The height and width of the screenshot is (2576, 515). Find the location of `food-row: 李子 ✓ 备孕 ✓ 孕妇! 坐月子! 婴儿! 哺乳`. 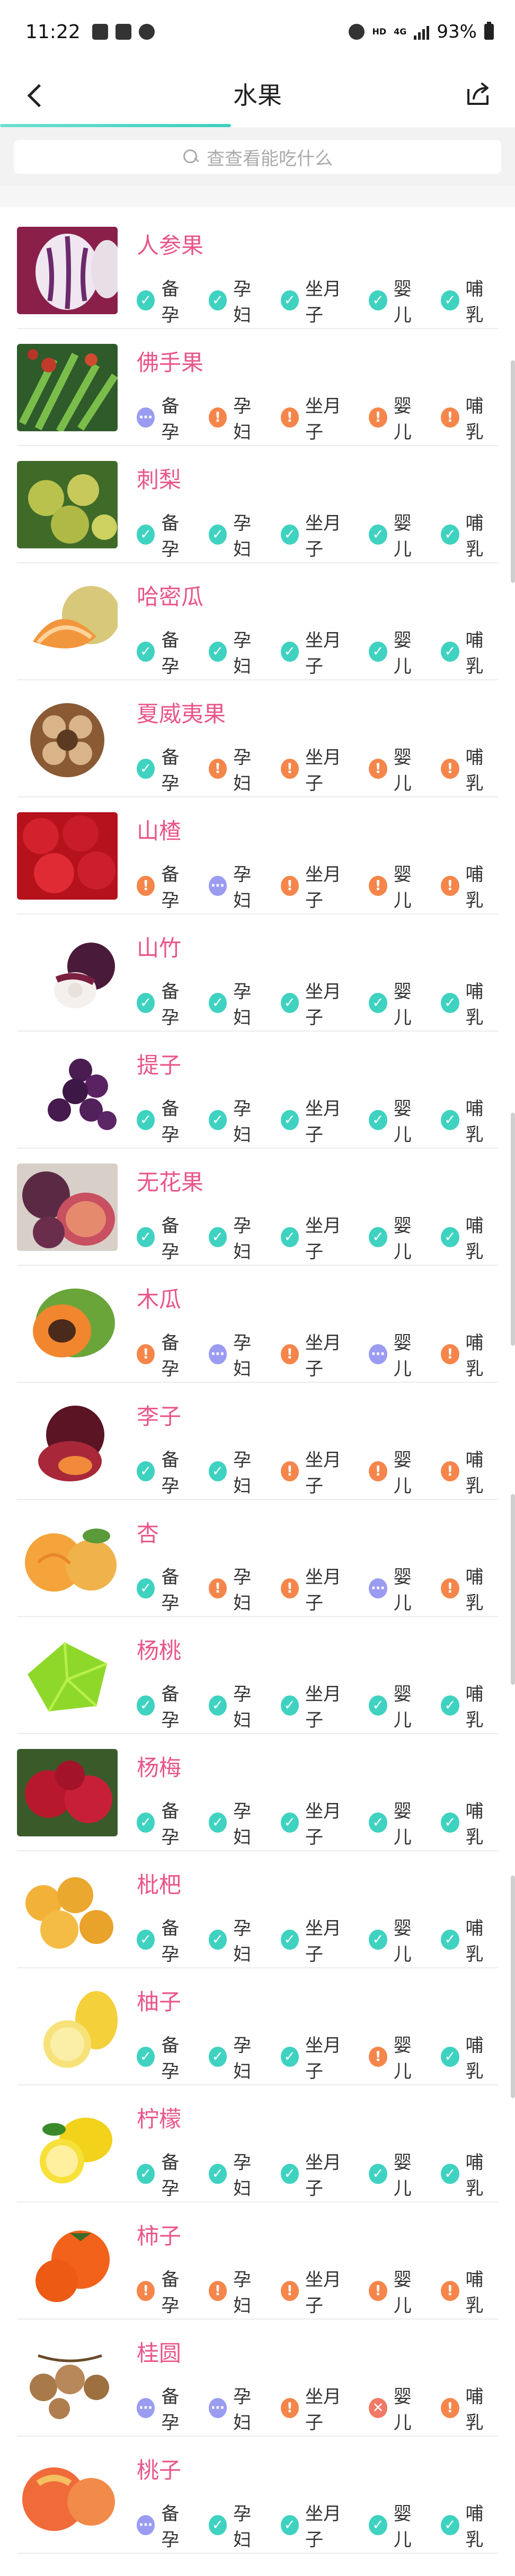

food-row: 李子 ✓ 备孕 ✓ 孕妇! 坐月子! 婴儿! 哺乳 is located at coordinates (257, 1441).